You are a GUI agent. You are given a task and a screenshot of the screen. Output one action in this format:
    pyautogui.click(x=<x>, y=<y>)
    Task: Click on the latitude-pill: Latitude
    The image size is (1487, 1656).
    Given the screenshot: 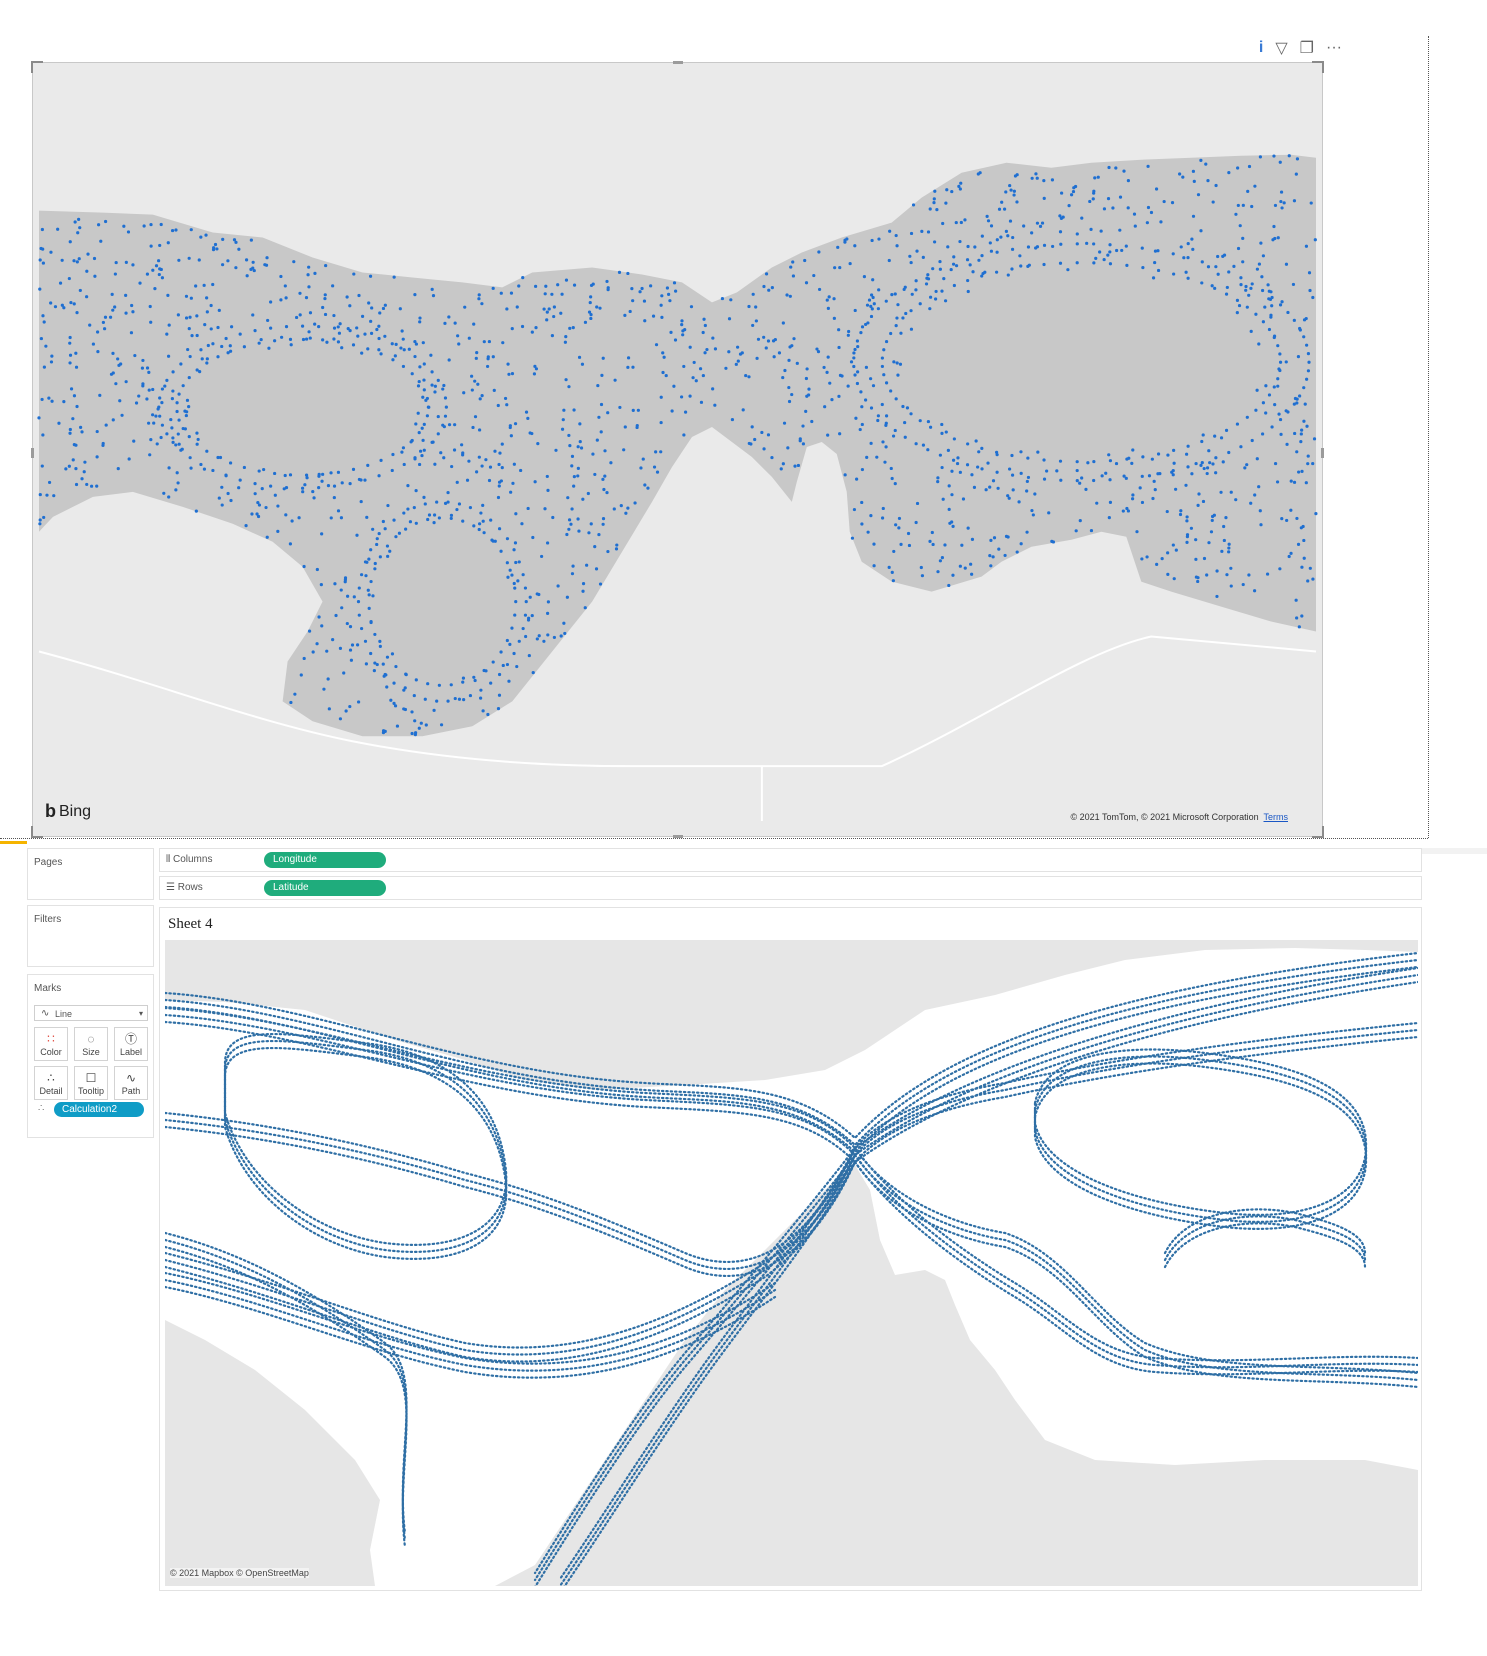 What is the action you would take?
    pyautogui.click(x=325, y=888)
    